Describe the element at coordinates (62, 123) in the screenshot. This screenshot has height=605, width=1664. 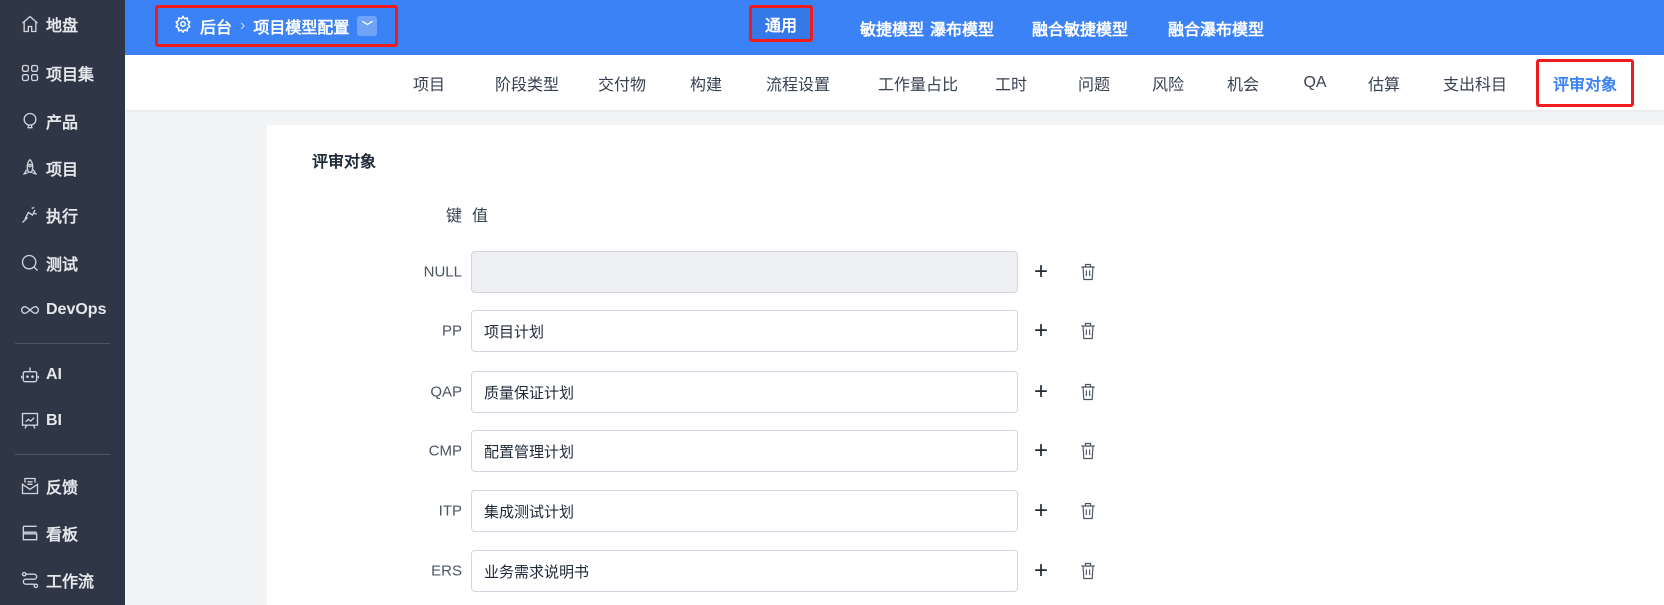
I see `sidebar-item-label: 产品` at that location.